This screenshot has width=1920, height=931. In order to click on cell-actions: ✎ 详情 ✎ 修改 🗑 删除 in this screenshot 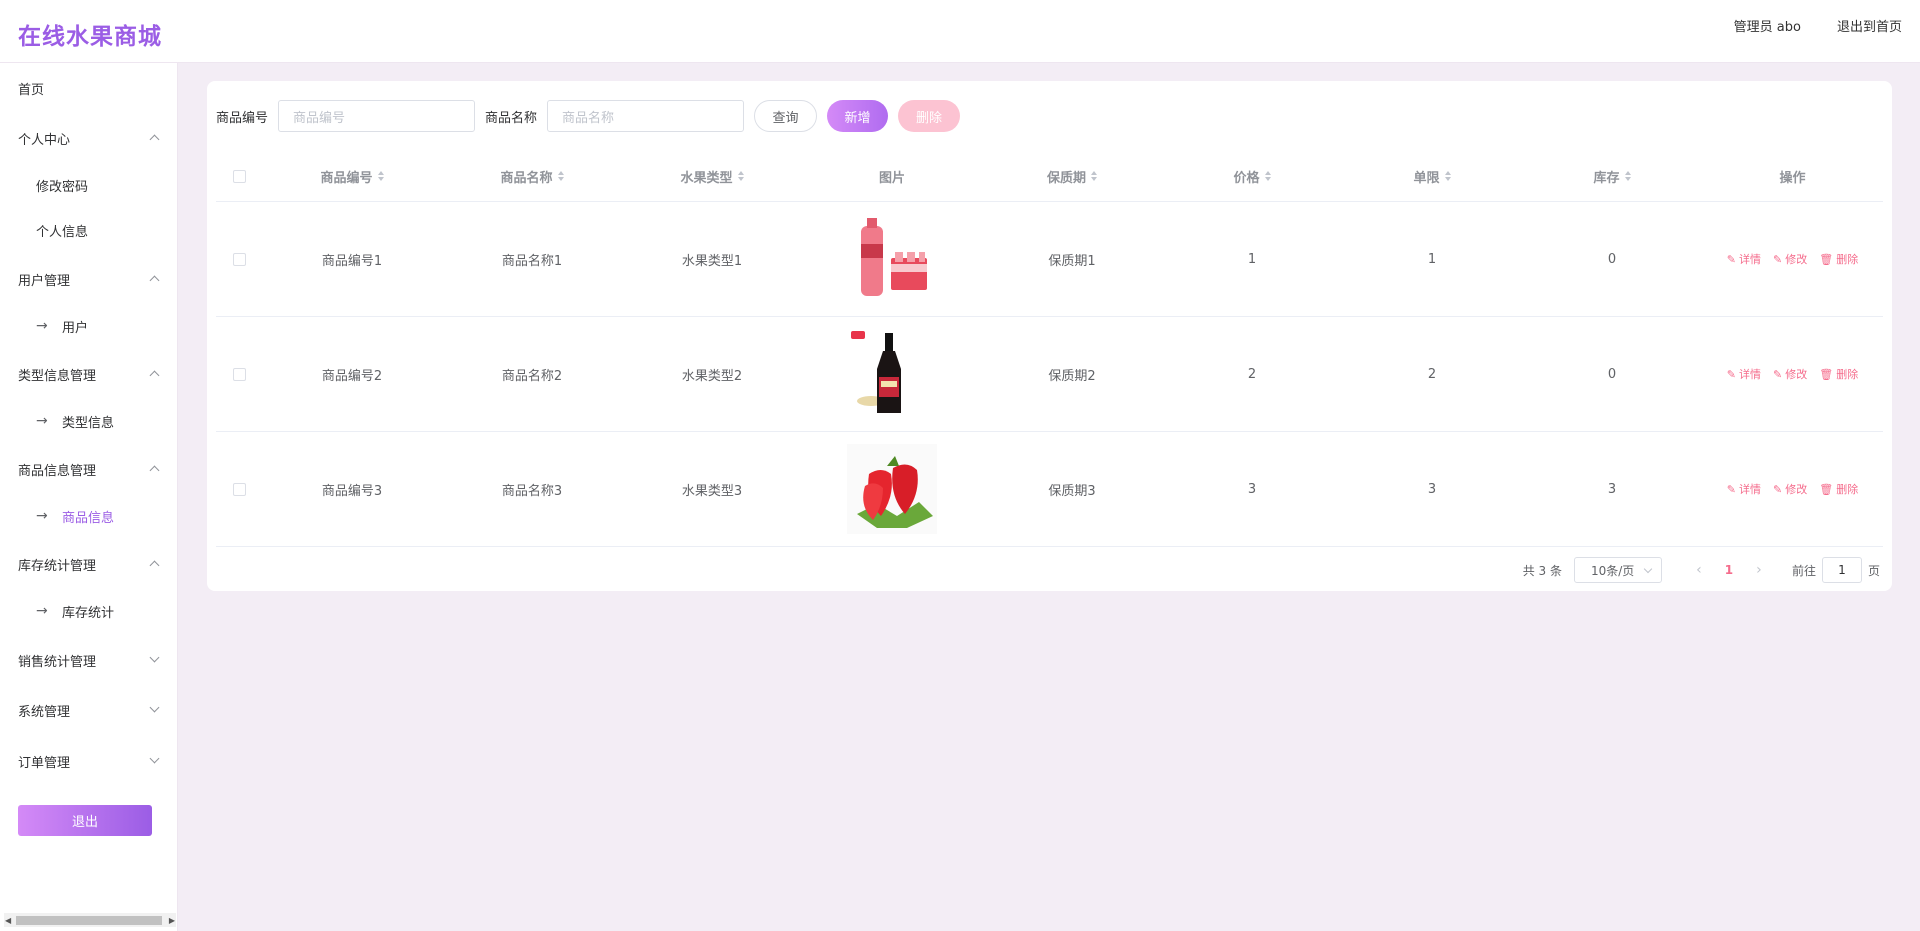, I will do `click(1792, 489)`.